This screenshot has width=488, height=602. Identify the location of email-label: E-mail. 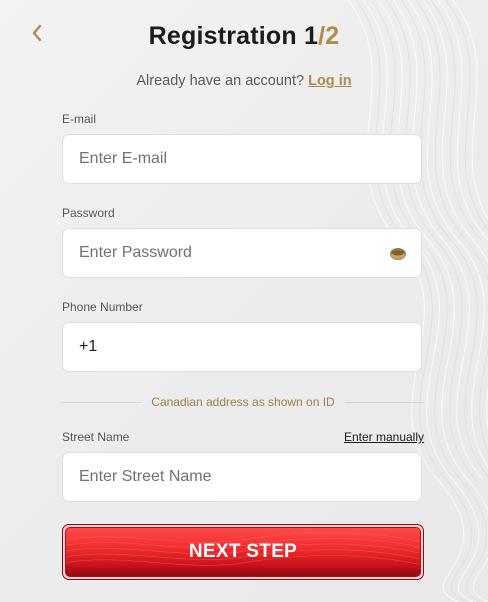
(79, 119).